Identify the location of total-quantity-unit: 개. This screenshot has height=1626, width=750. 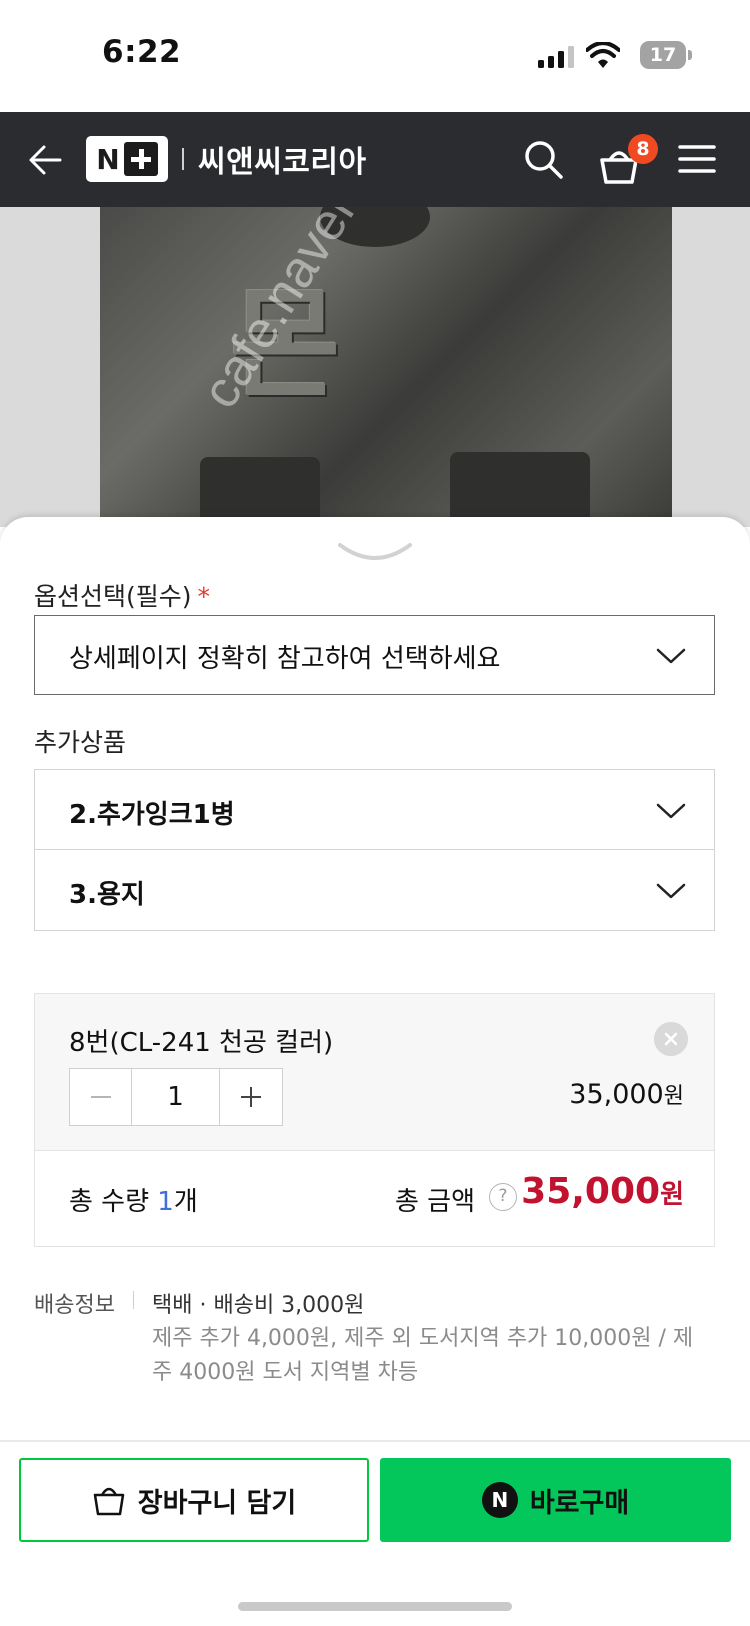
(185, 1202).